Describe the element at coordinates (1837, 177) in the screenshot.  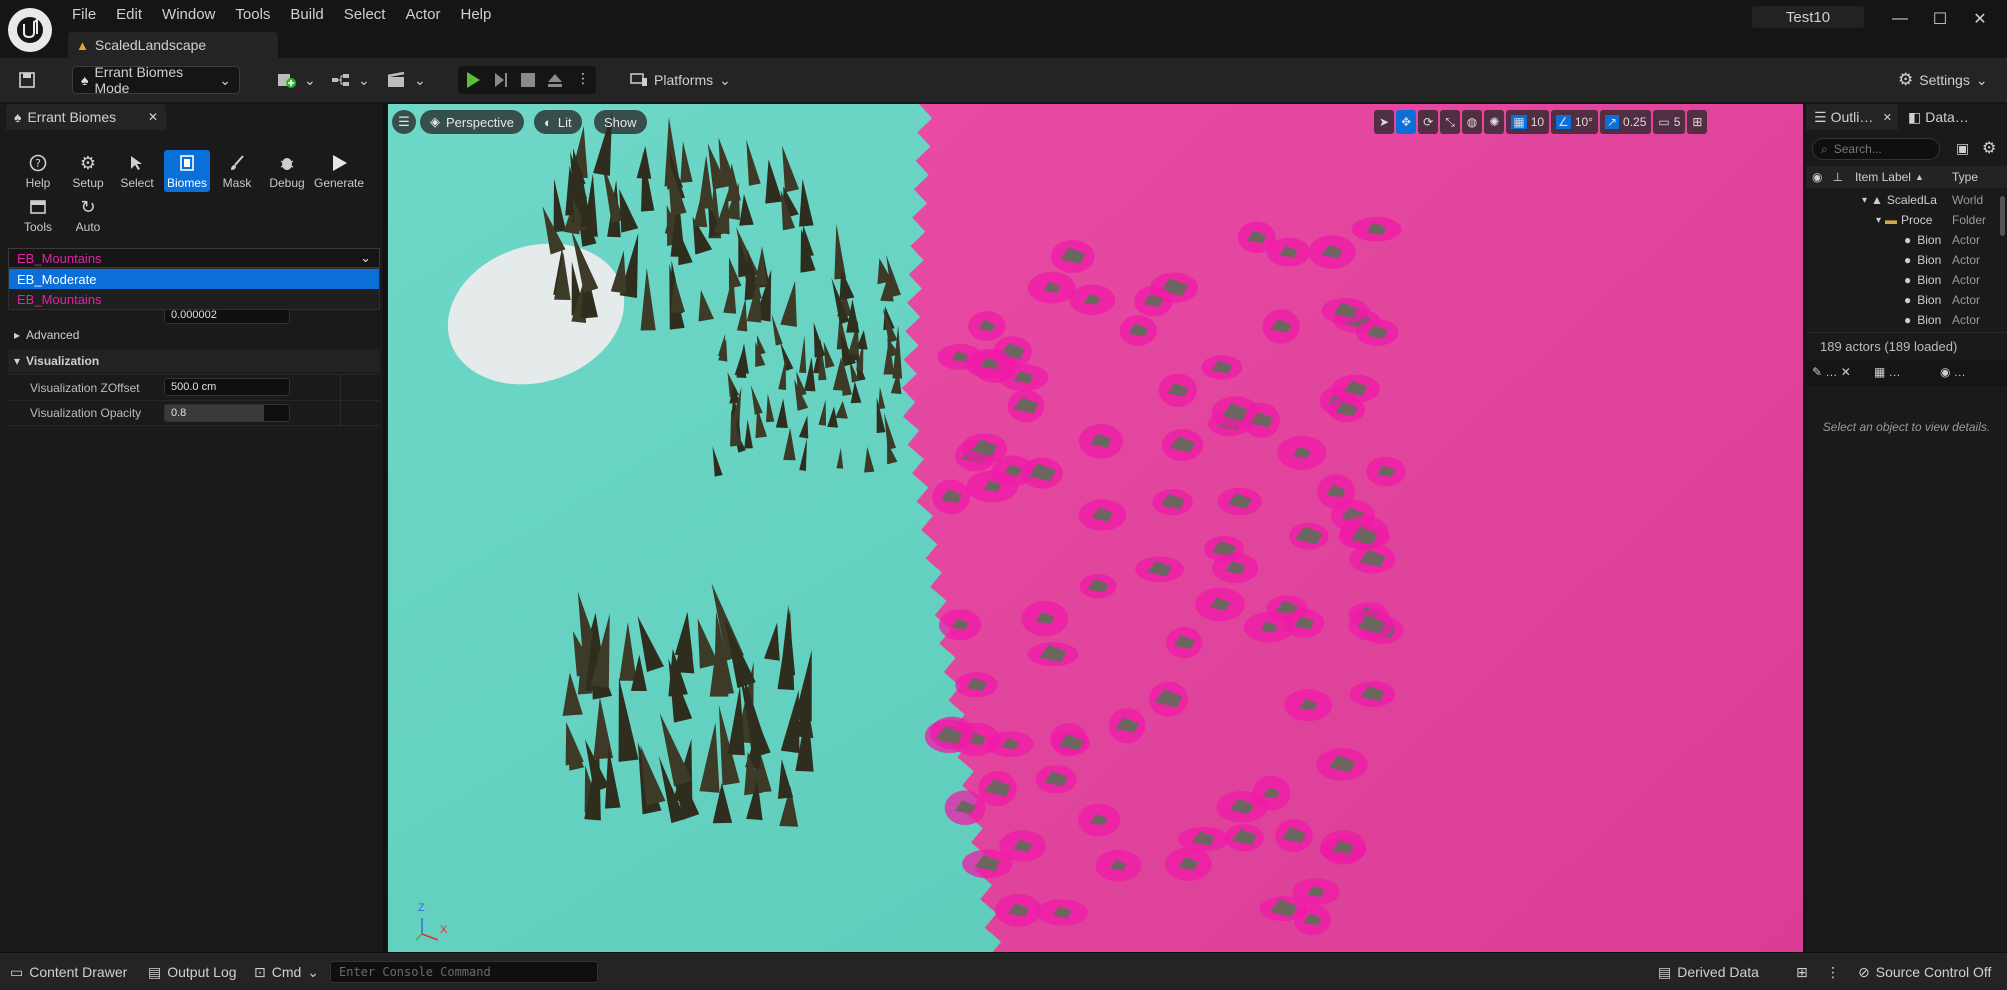
I see `pin-icon: ⊥` at that location.